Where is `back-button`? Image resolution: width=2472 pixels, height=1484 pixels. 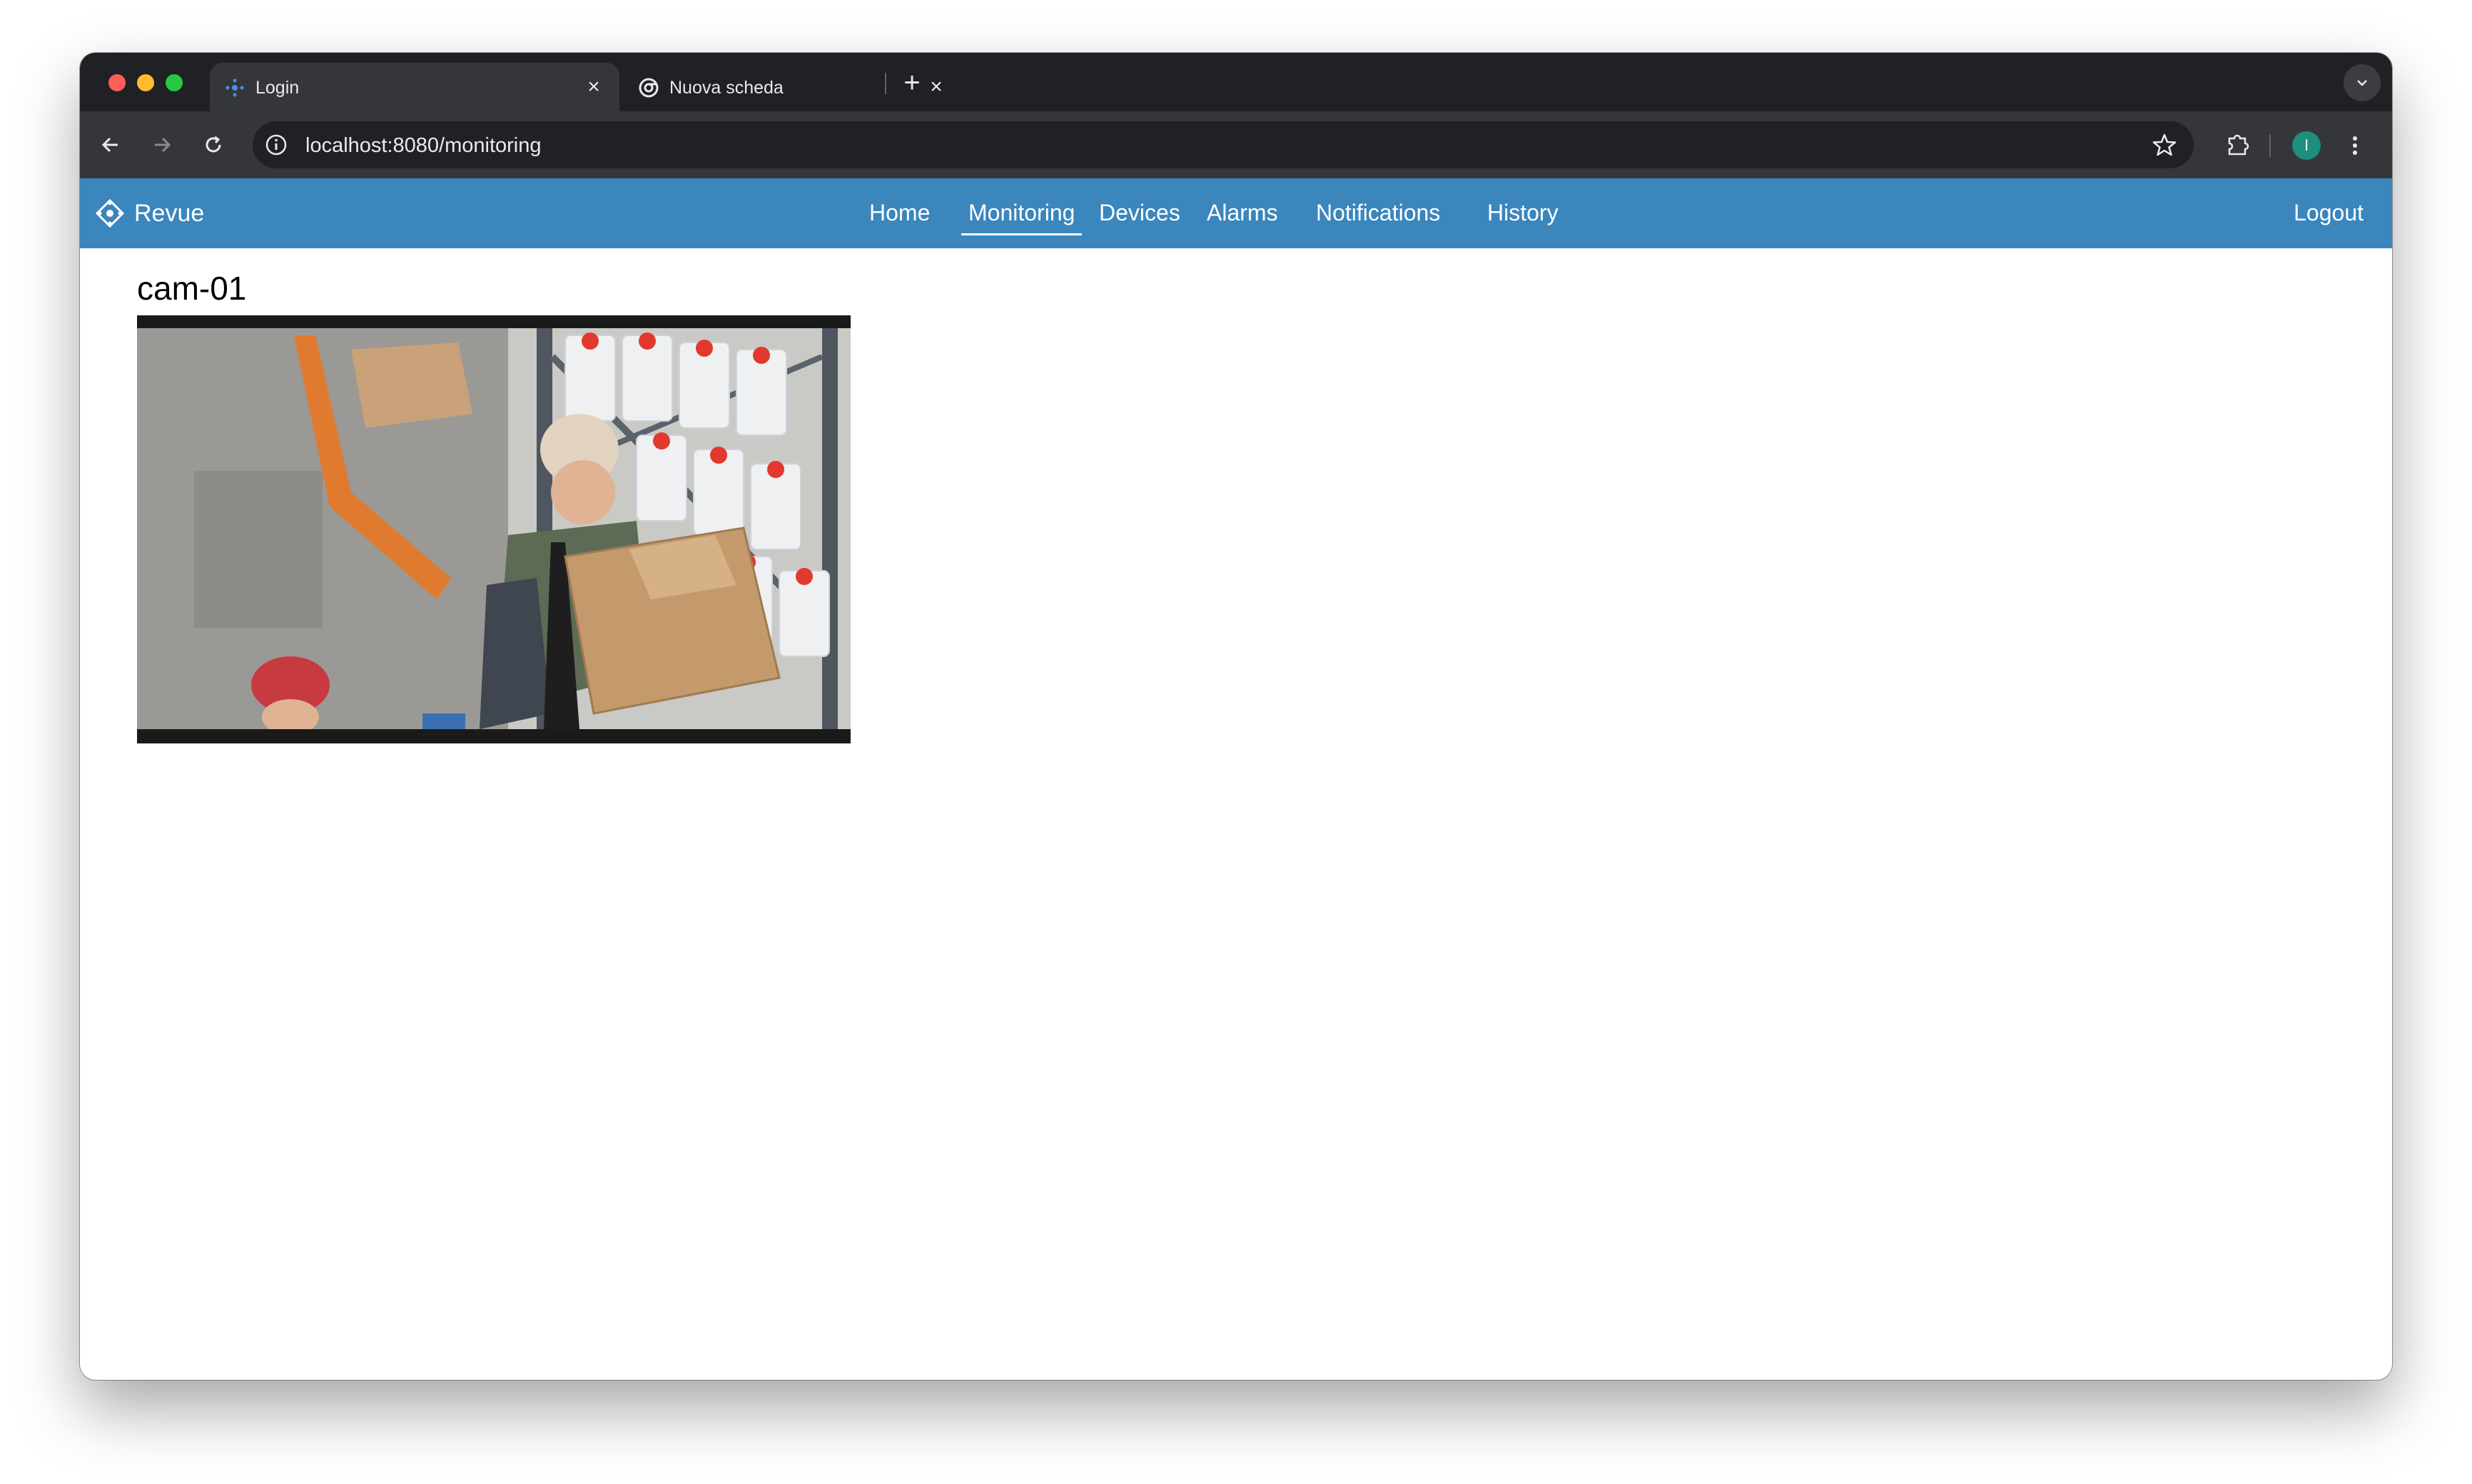 back-button is located at coordinates (110, 144).